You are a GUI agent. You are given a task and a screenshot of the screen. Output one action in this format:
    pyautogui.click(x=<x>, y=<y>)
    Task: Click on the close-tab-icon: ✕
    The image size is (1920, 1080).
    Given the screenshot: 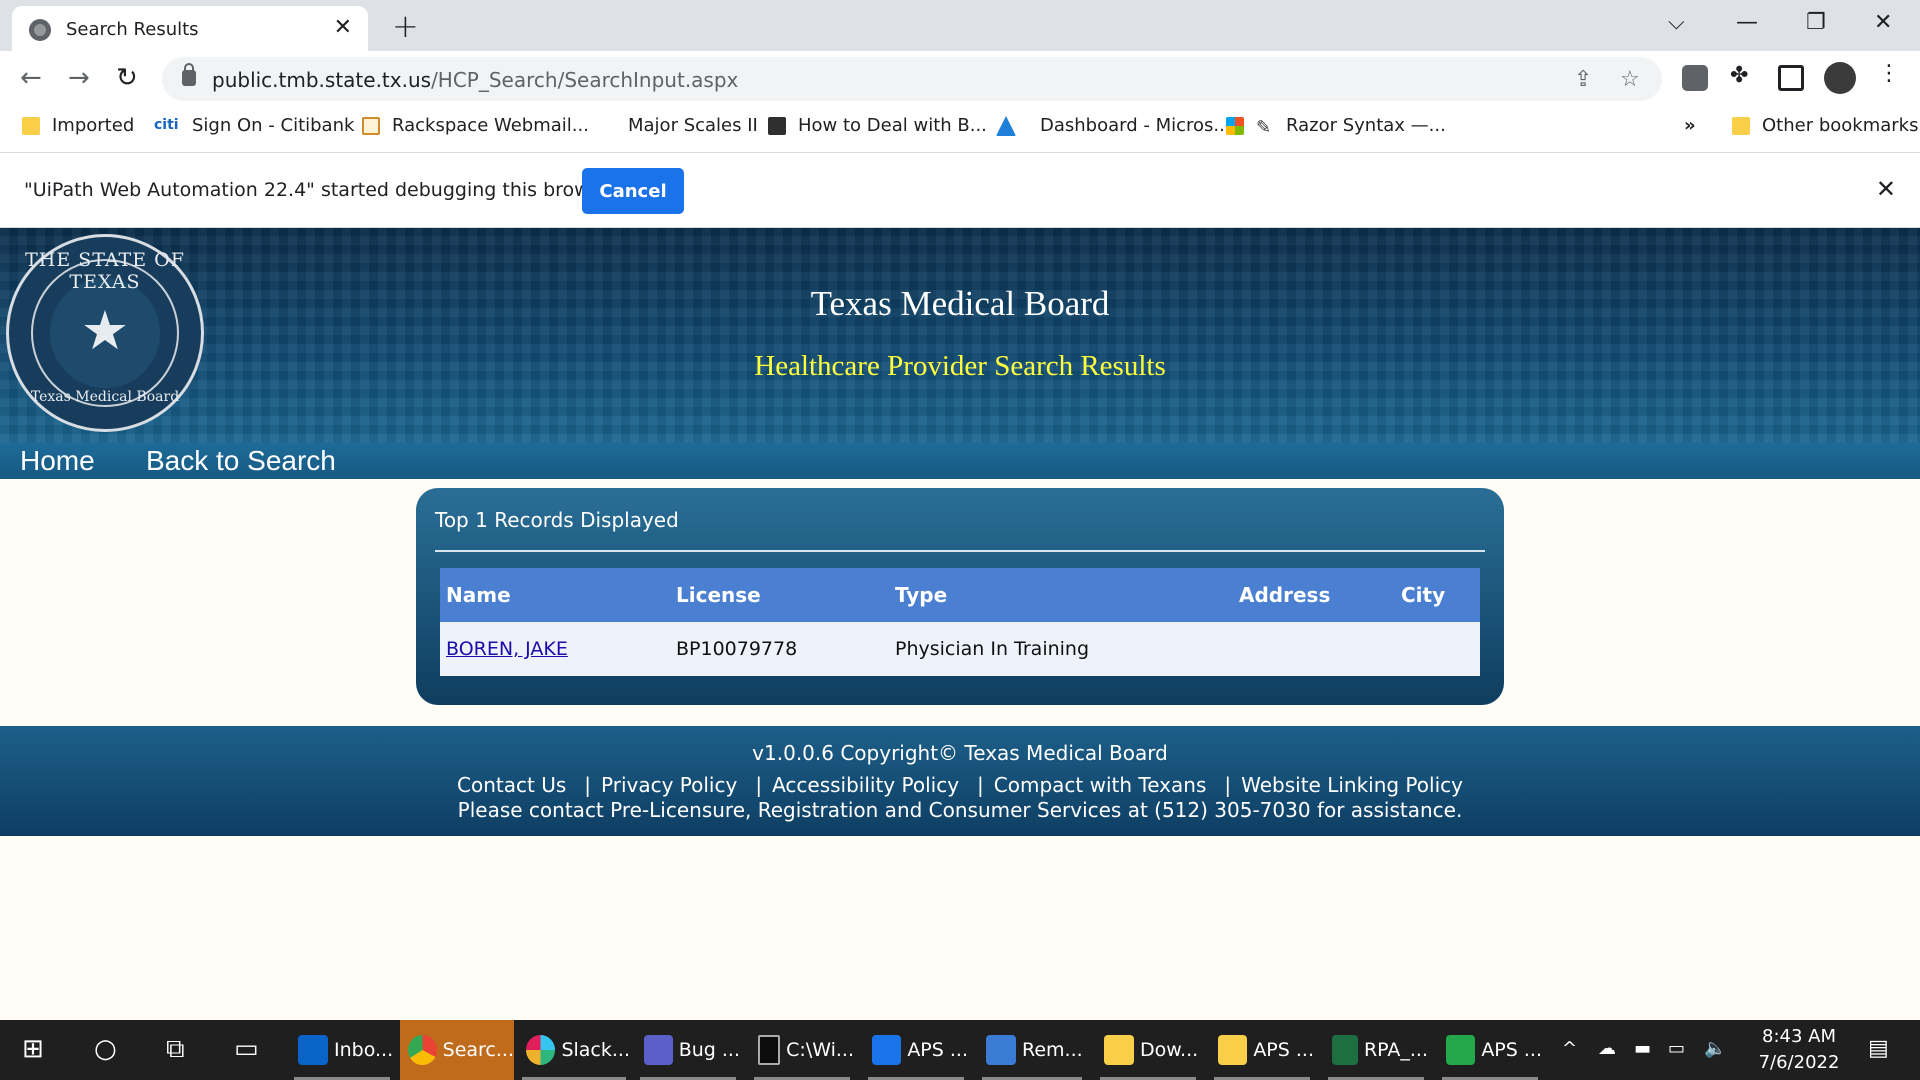 What is the action you would take?
    pyautogui.click(x=343, y=27)
    